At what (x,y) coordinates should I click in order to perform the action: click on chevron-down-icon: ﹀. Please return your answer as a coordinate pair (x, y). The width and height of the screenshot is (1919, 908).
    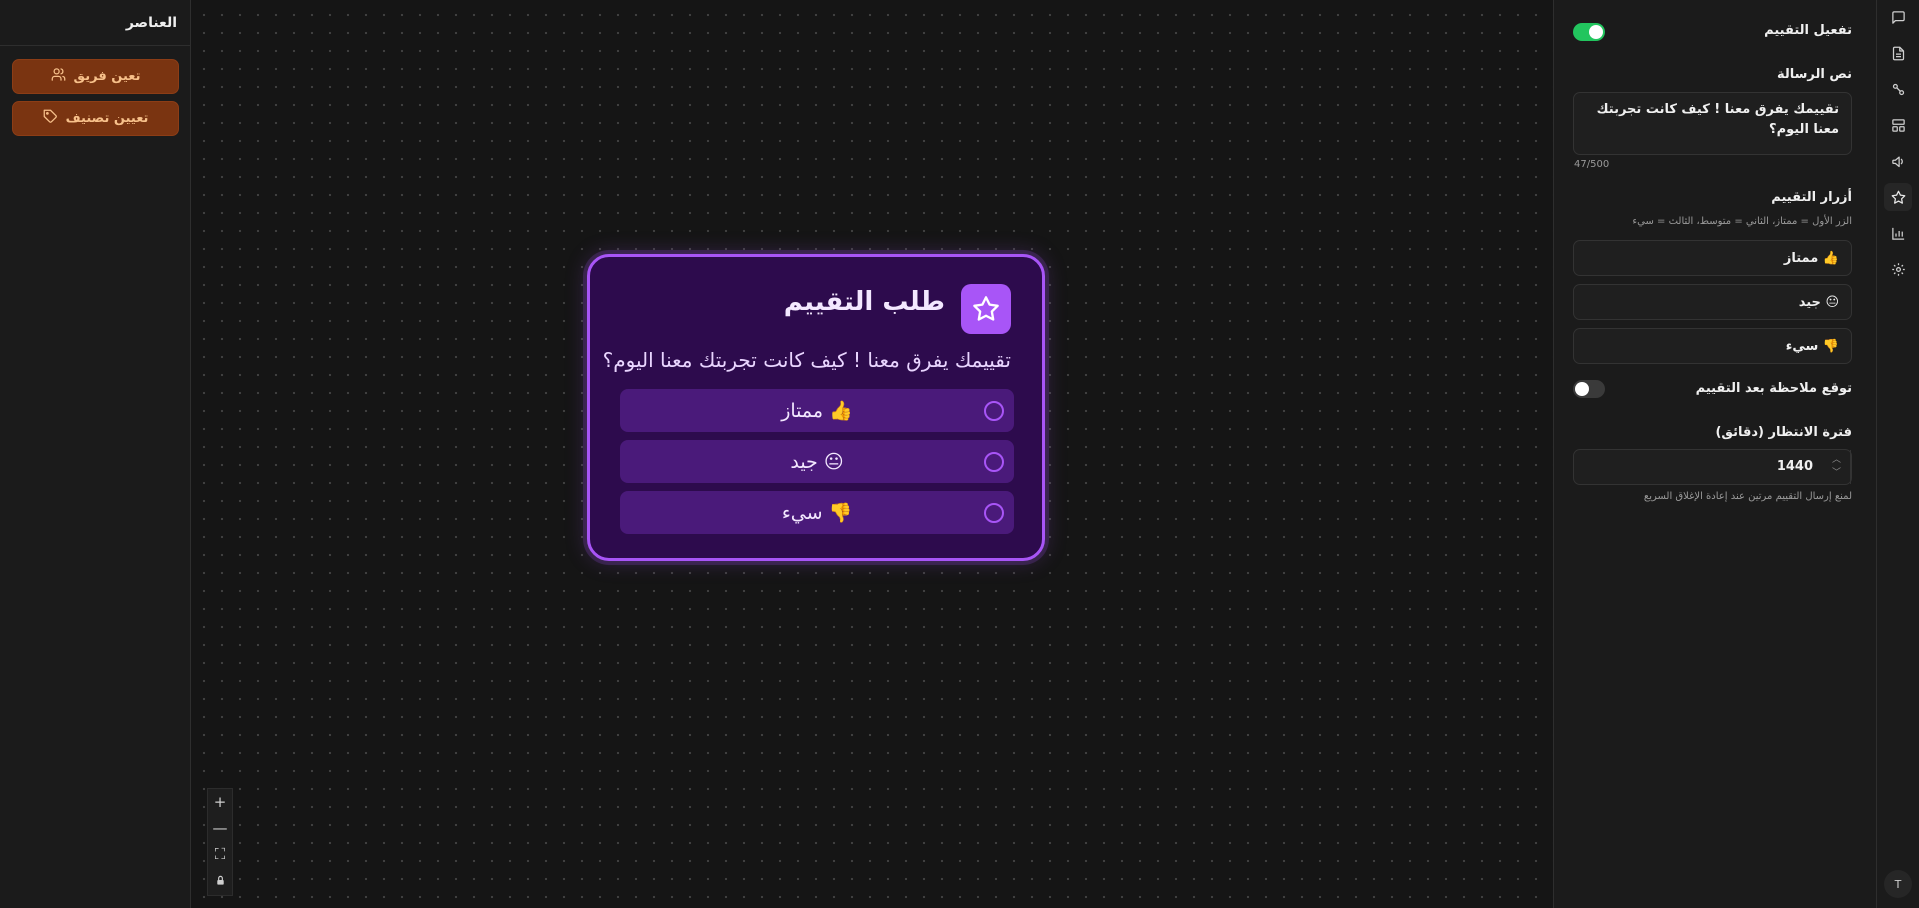
    Looking at the image, I should click on (1836, 473).